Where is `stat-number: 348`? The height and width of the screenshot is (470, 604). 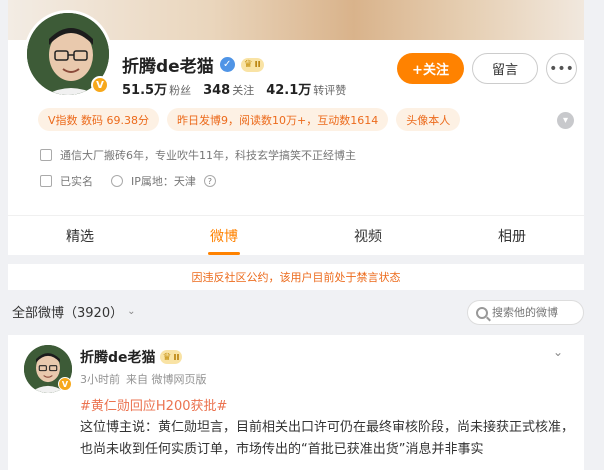 stat-number: 348 is located at coordinates (217, 90).